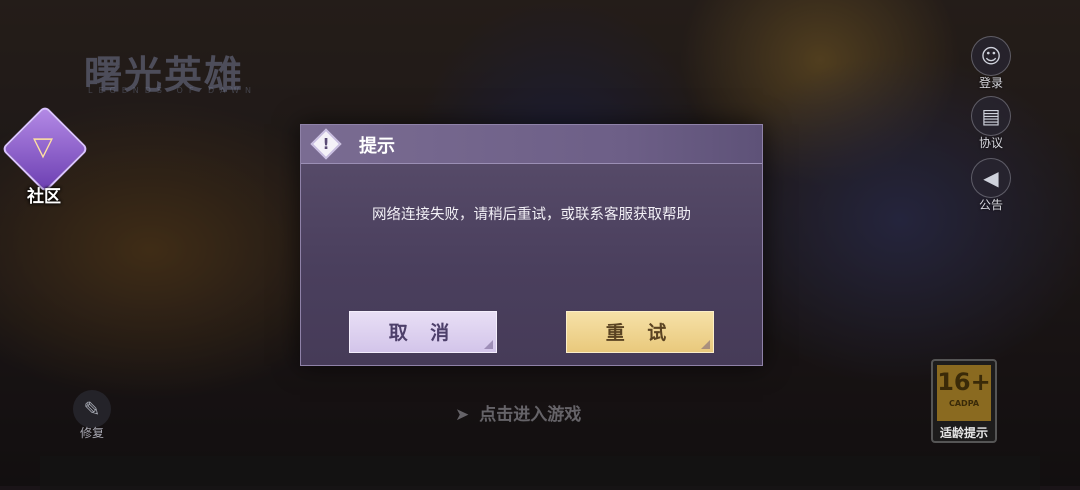 Image resolution: width=1080 pixels, height=490 pixels. What do you see at coordinates (991, 178) in the screenshot?
I see `megaphone-icon: ◀` at bounding box center [991, 178].